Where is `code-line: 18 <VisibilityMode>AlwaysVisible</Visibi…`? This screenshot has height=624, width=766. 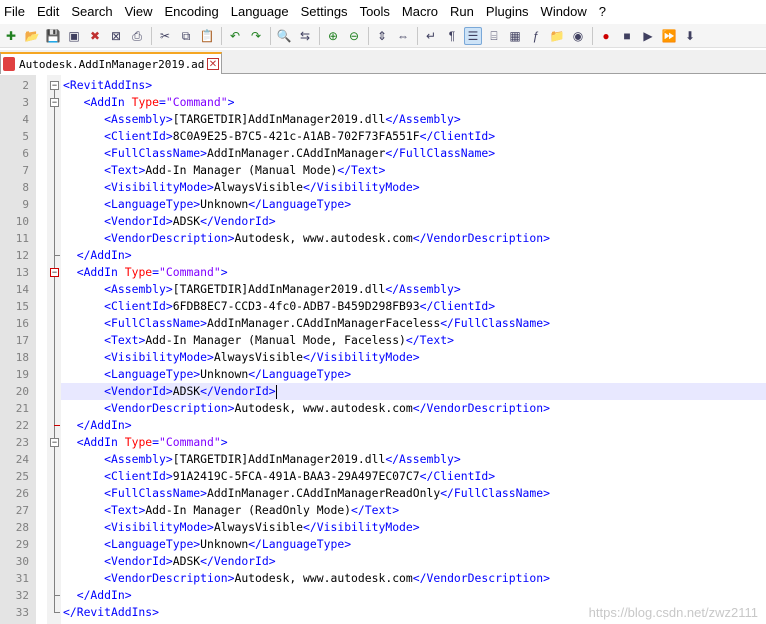
code-line: 18 <VisibilityMode>AlwaysVisible</Visibi… is located at coordinates (383, 357).